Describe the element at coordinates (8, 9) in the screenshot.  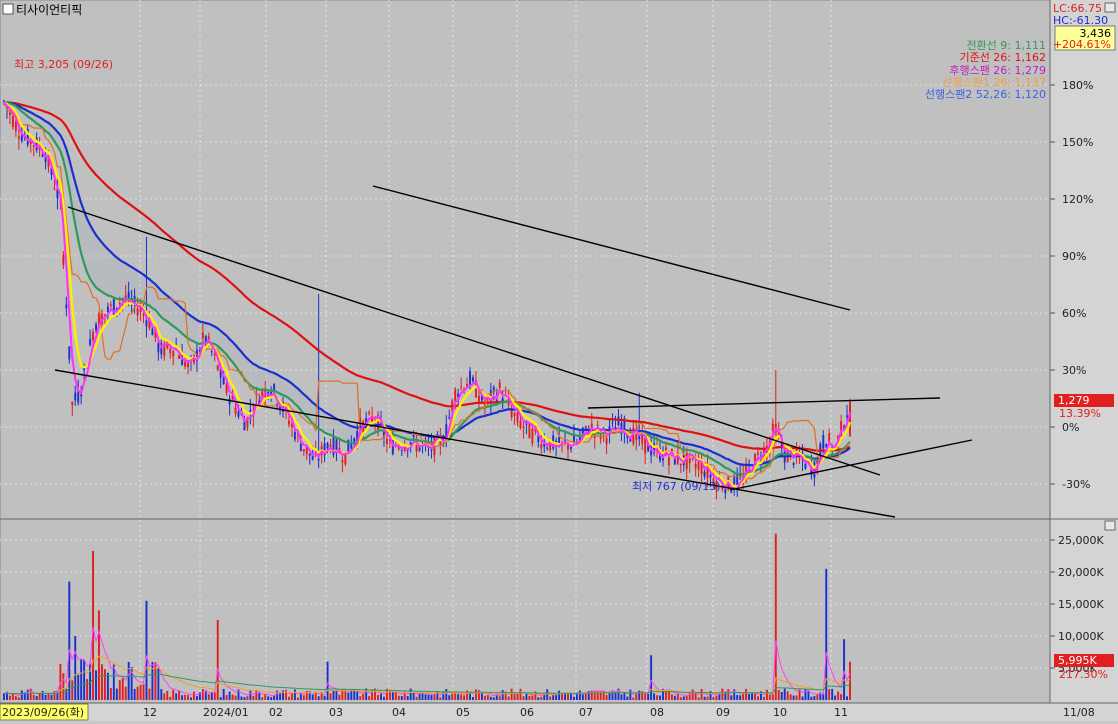
I see `window-icon` at that location.